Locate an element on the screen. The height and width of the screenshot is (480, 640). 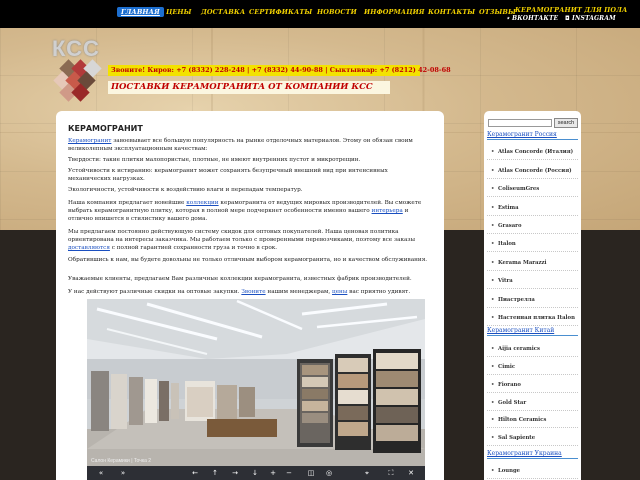
sidebar-item-label: Grasaro is located at coordinates (510, 226).